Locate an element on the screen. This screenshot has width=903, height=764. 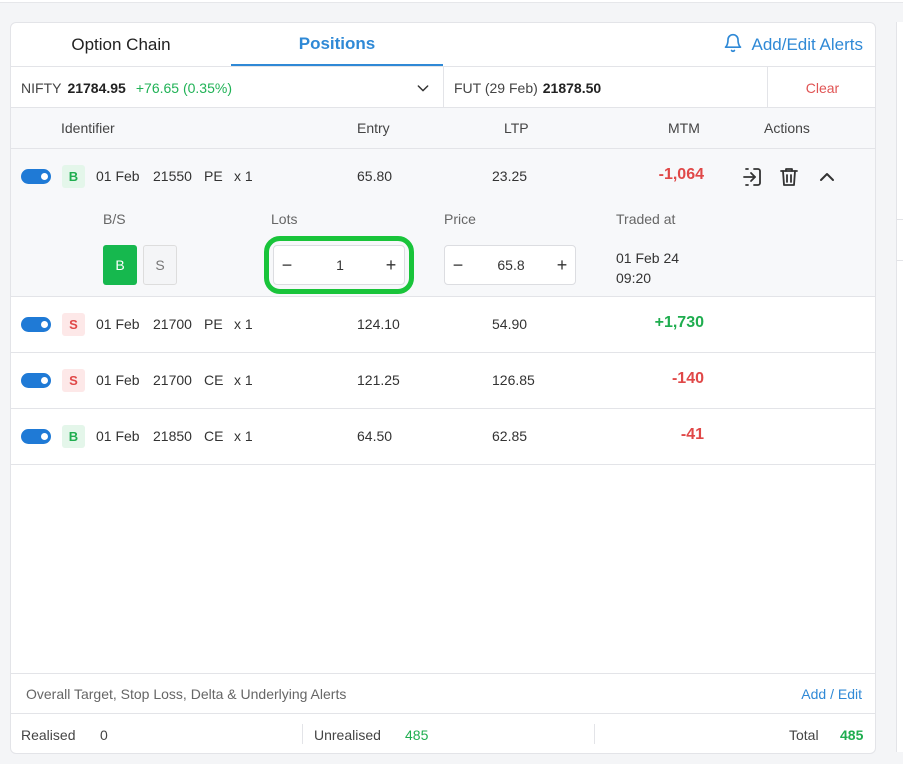
entry-price: 121.25 is located at coordinates (378, 380).